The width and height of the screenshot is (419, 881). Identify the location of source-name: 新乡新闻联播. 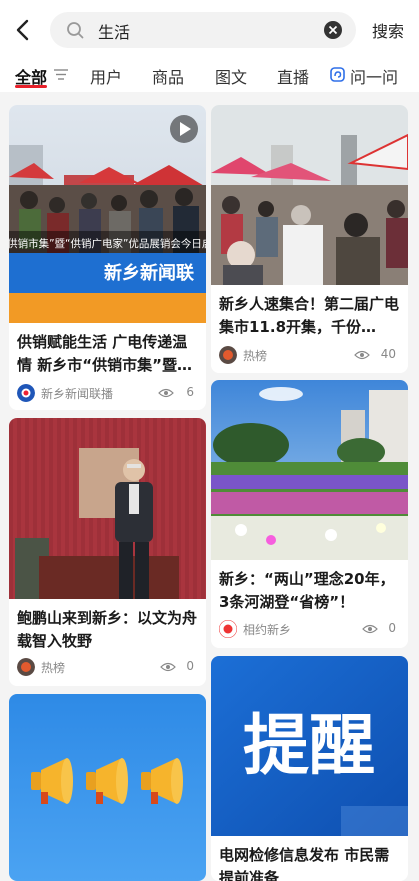
(77, 394).